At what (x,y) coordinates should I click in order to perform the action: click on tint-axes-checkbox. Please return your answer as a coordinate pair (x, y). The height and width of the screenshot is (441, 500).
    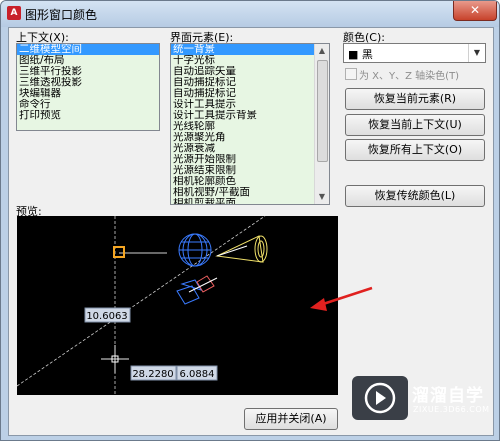
    Looking at the image, I should click on (351, 74).